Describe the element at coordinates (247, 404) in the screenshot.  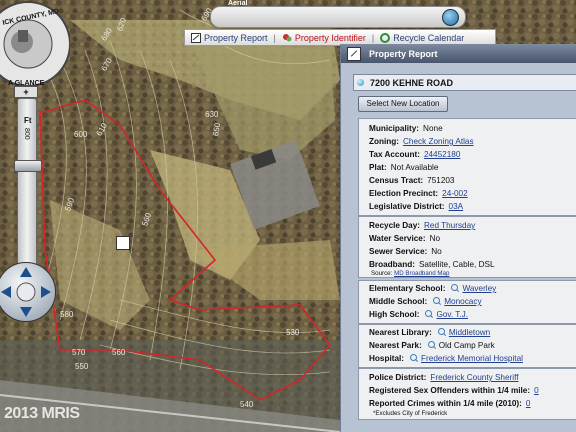
I see `contour-label: 540` at that location.